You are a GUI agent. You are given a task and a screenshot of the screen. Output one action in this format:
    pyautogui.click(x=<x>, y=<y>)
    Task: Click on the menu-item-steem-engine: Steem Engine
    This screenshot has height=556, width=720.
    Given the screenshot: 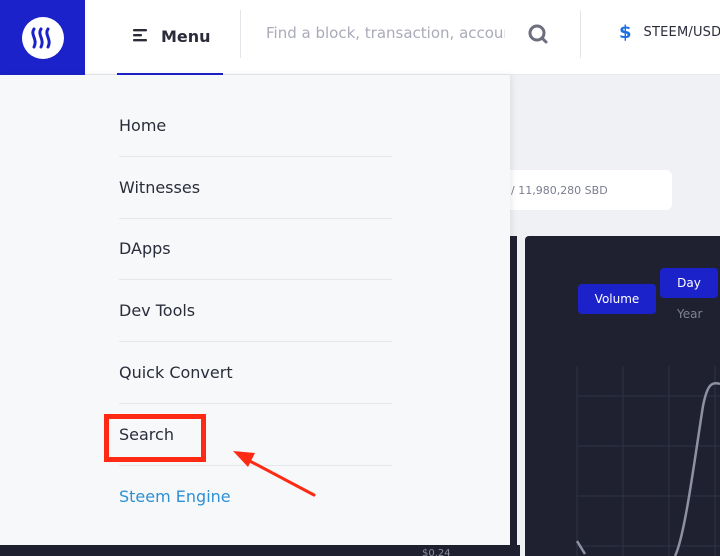 What is the action you would take?
    pyautogui.click(x=255, y=497)
    